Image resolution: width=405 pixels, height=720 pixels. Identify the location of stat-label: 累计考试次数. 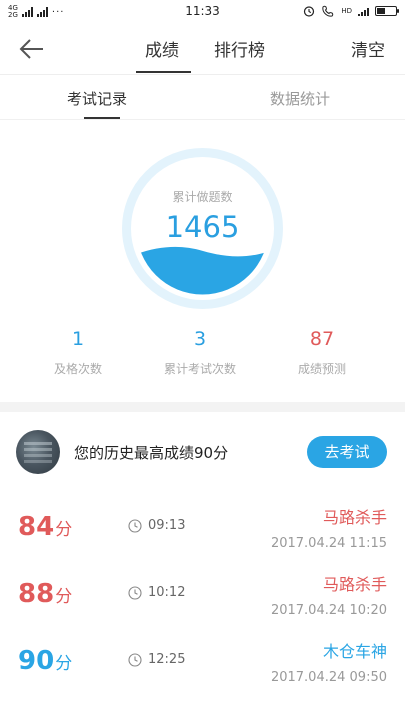
(199, 369).